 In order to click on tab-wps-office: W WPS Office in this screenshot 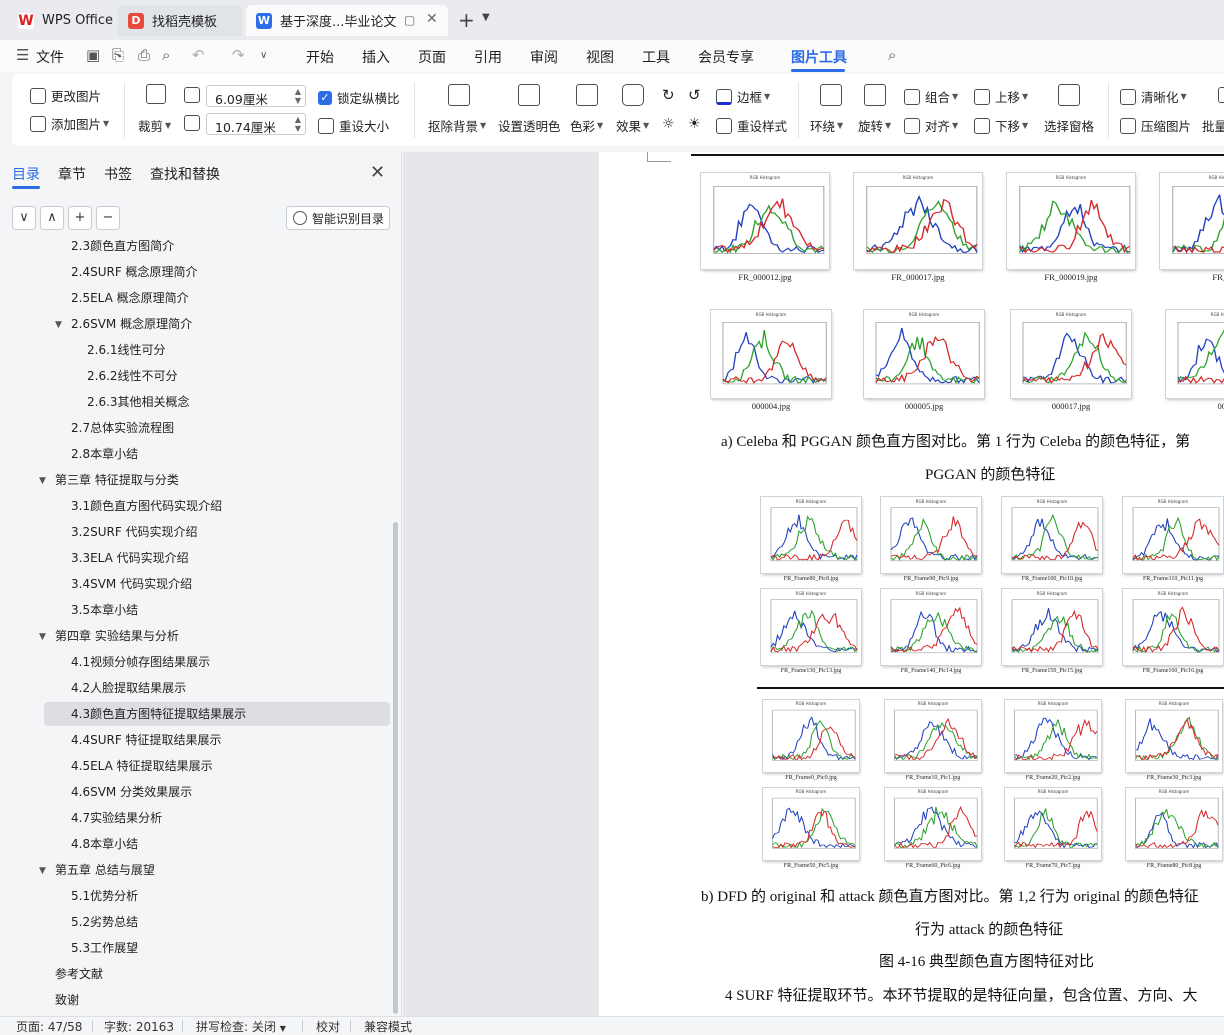, I will do `click(61, 20)`.